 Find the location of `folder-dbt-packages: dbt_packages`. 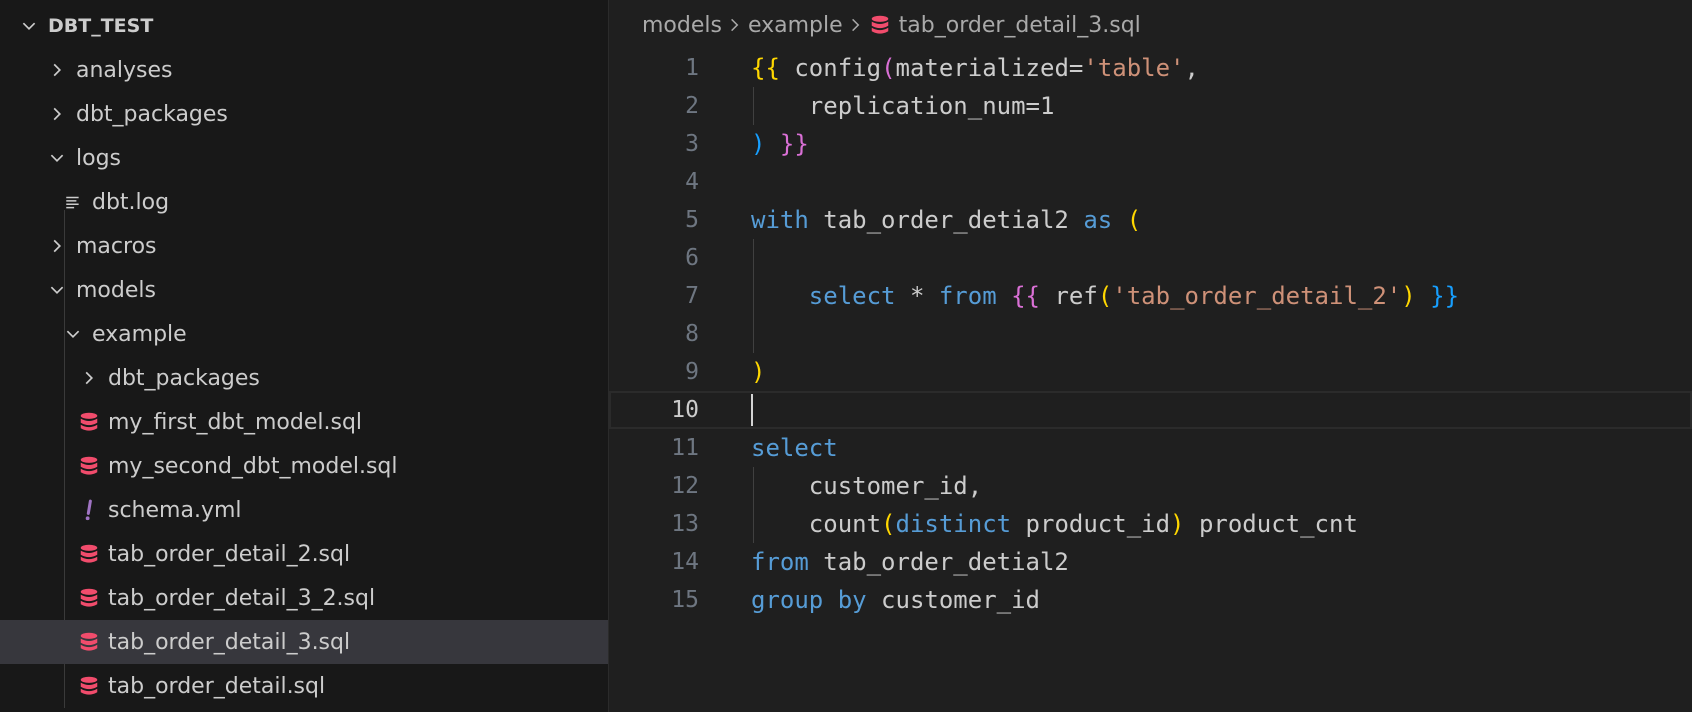

folder-dbt-packages: dbt_packages is located at coordinates (304, 114).